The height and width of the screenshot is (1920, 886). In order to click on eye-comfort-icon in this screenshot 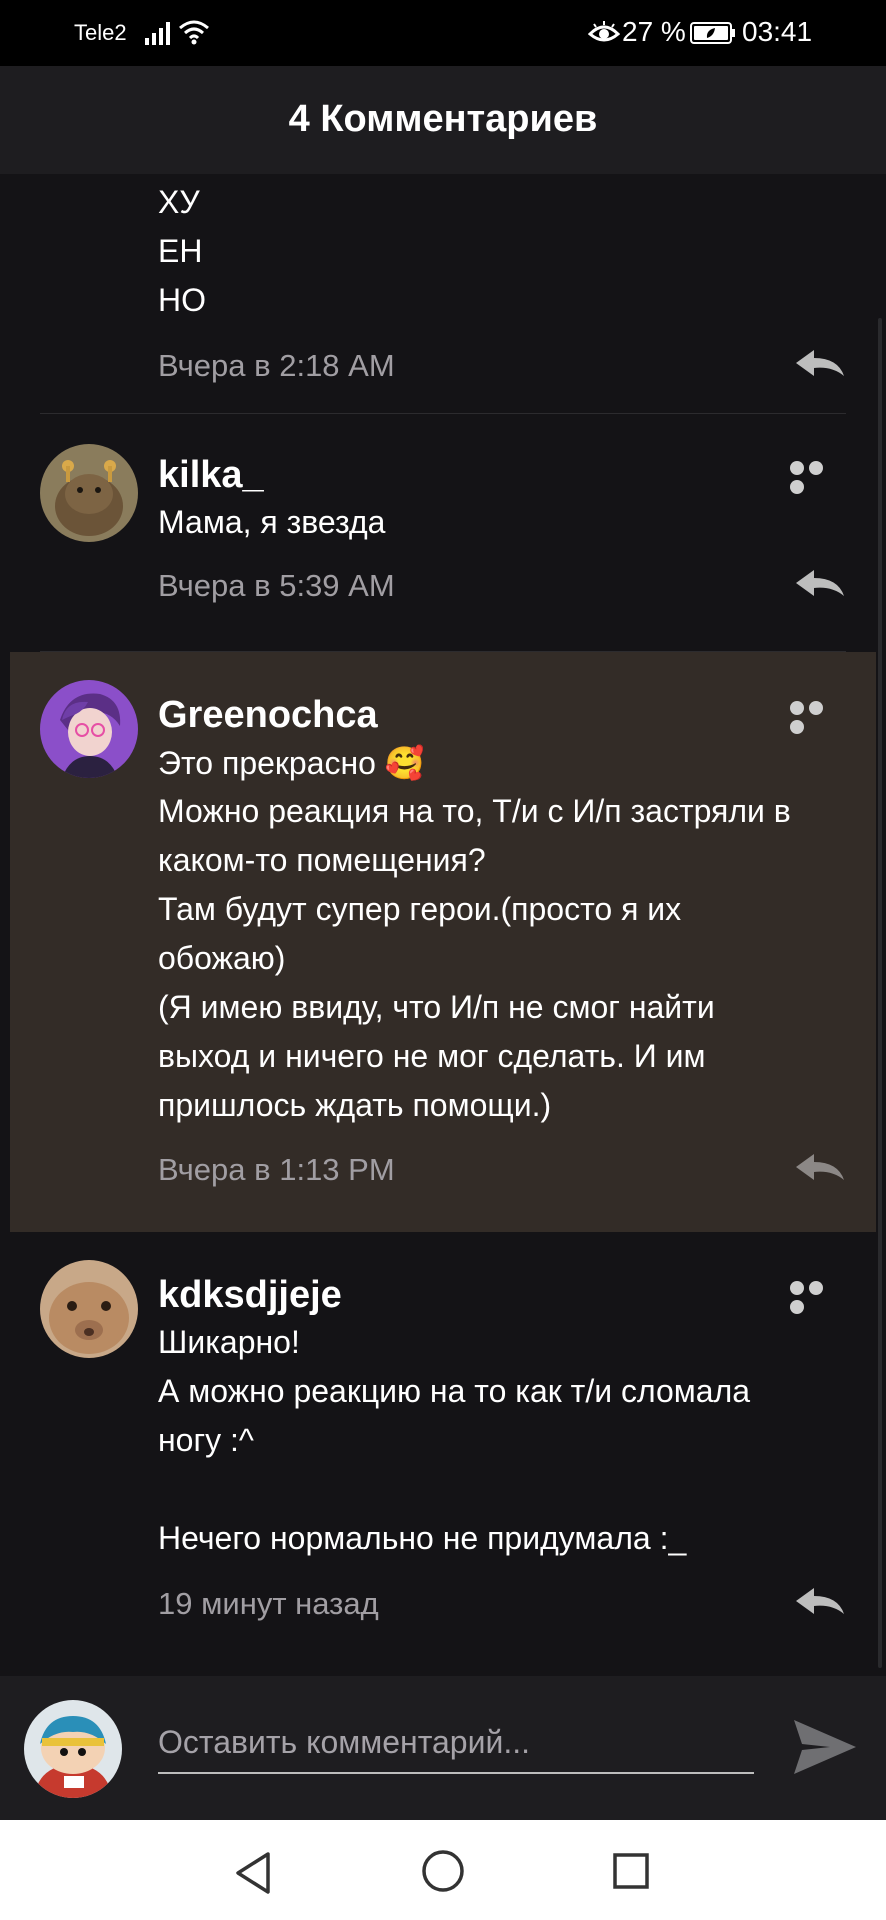, I will do `click(604, 31)`.